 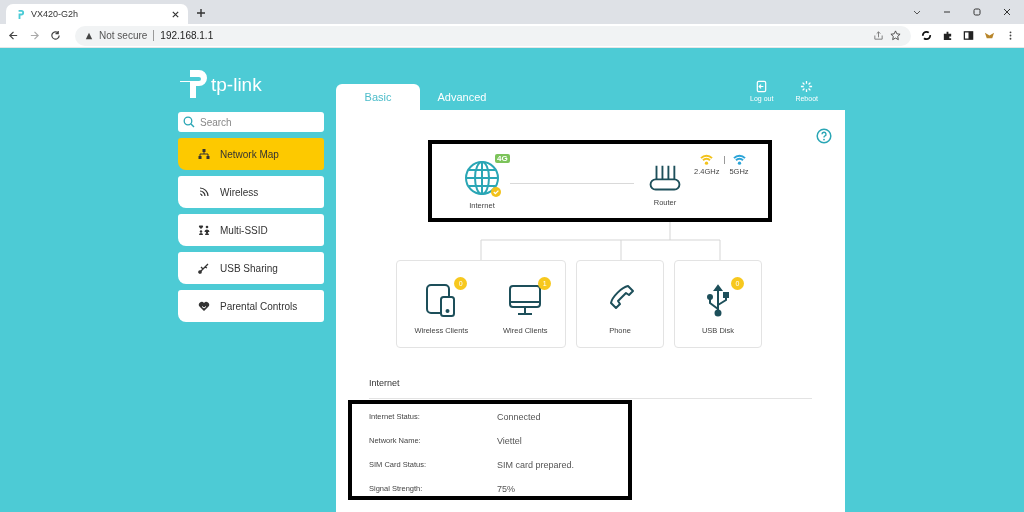 I want to click on usb-icon, so click(x=204, y=268).